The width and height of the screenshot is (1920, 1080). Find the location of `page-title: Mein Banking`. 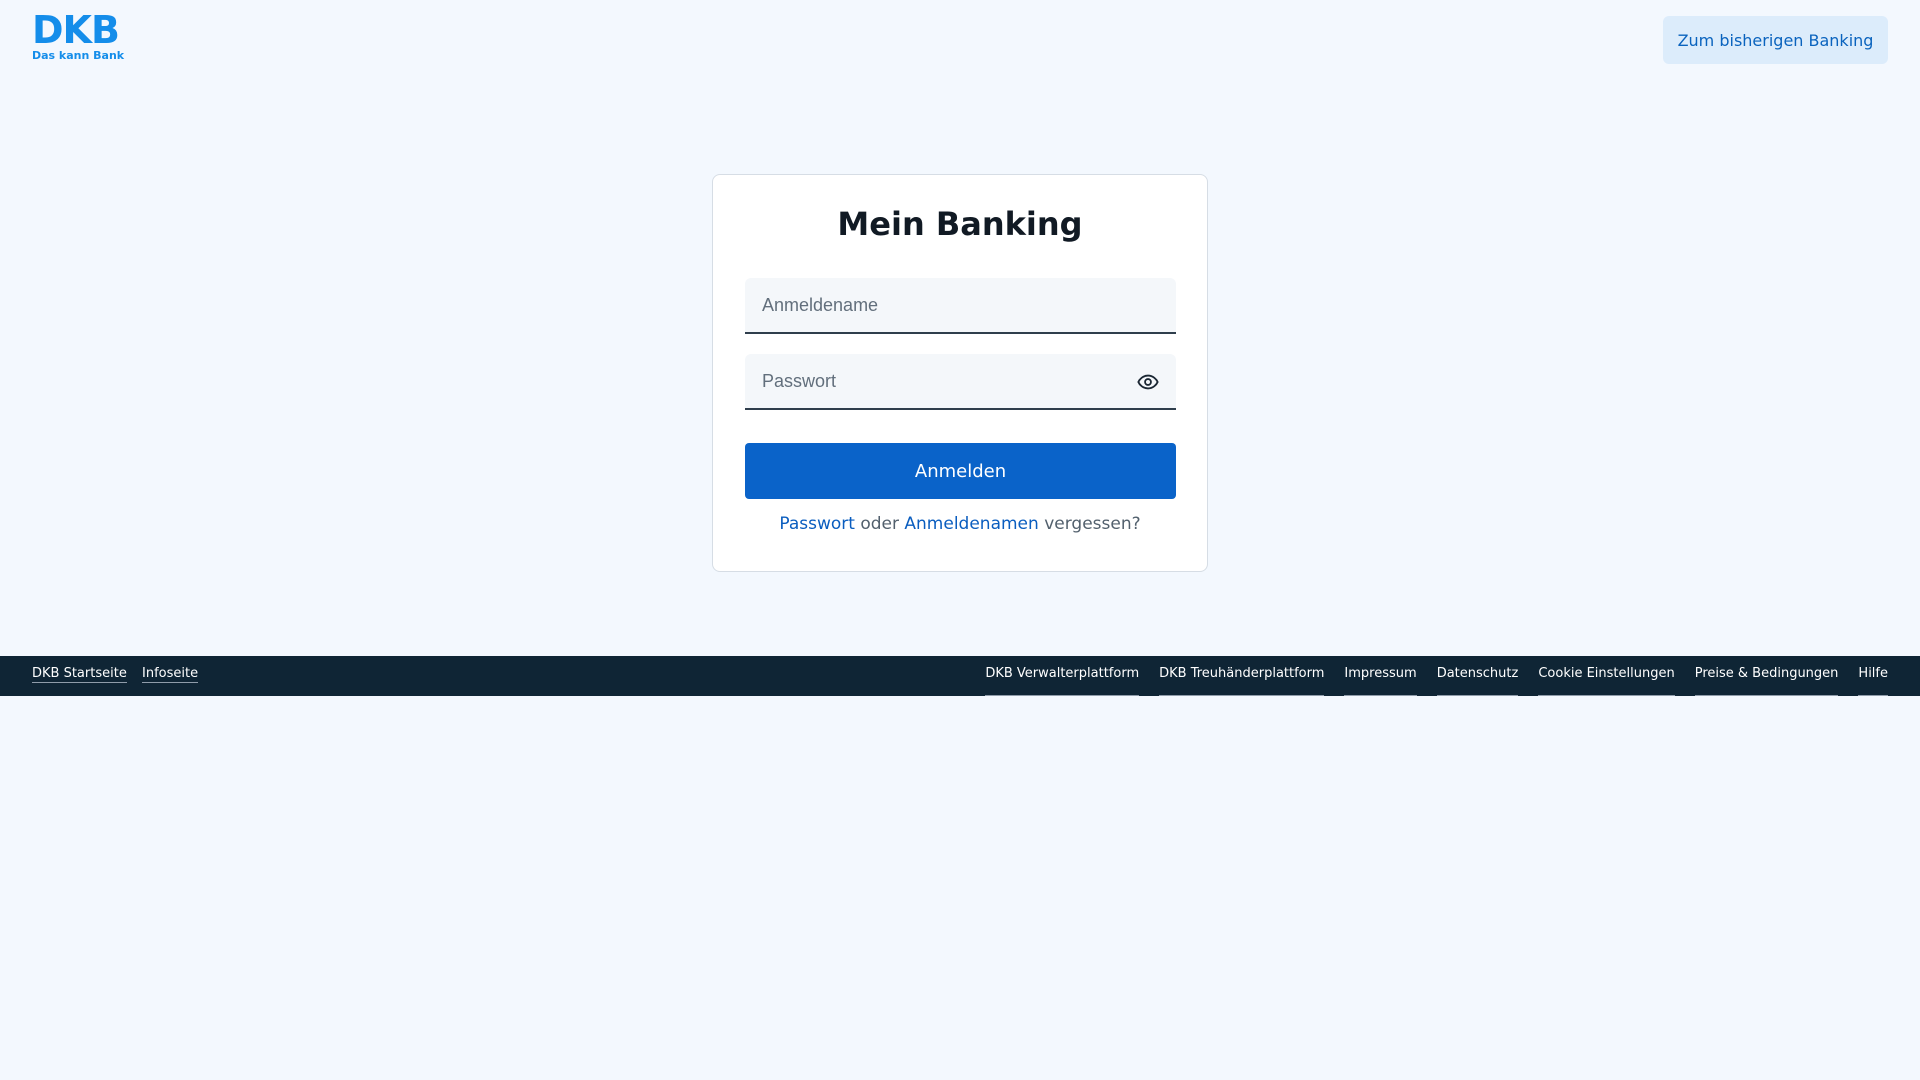

page-title: Mein Banking is located at coordinates (960, 224).